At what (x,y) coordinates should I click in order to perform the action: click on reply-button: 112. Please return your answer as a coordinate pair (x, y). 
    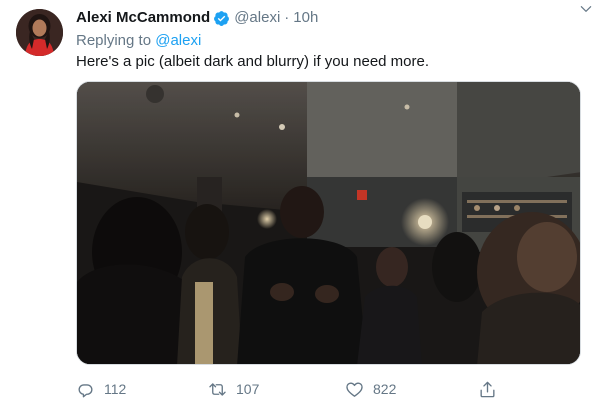
    Looking at the image, I should click on (101, 389).